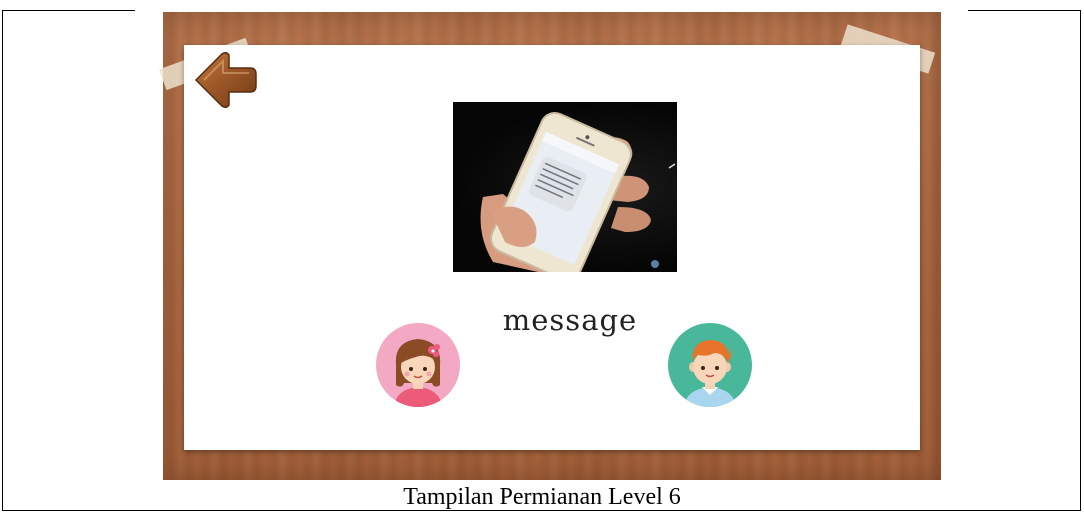 The width and height of the screenshot is (1084, 512). Describe the element at coordinates (710, 373) in the screenshot. I see `boy-avatar-icon` at that location.